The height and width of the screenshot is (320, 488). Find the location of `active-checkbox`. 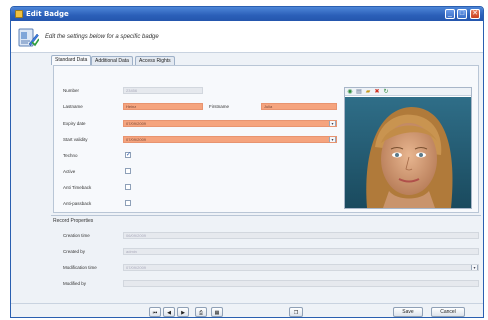

active-checkbox is located at coordinates (128, 171).